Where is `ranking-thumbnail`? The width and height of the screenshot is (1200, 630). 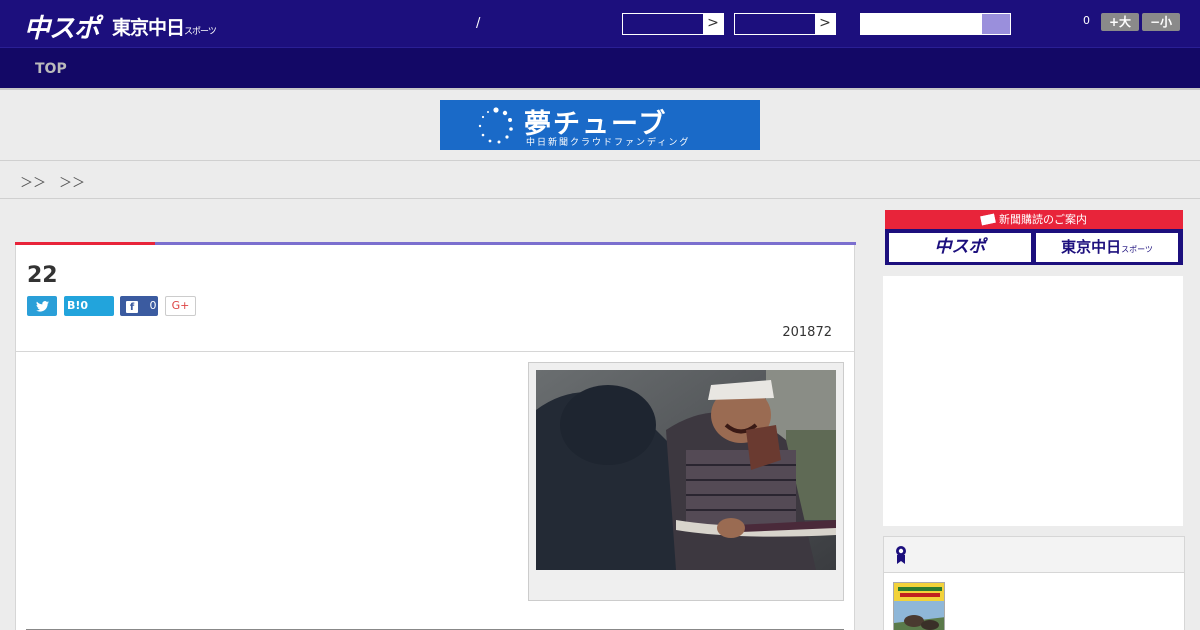 ranking-thumbnail is located at coordinates (919, 606).